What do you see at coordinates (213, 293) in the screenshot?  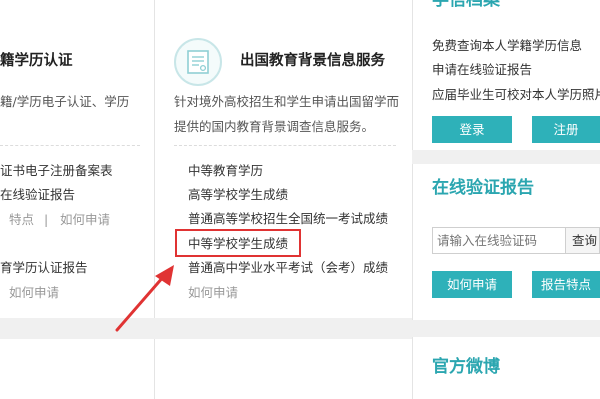 I see `middle-howto-link: 如何申请` at bounding box center [213, 293].